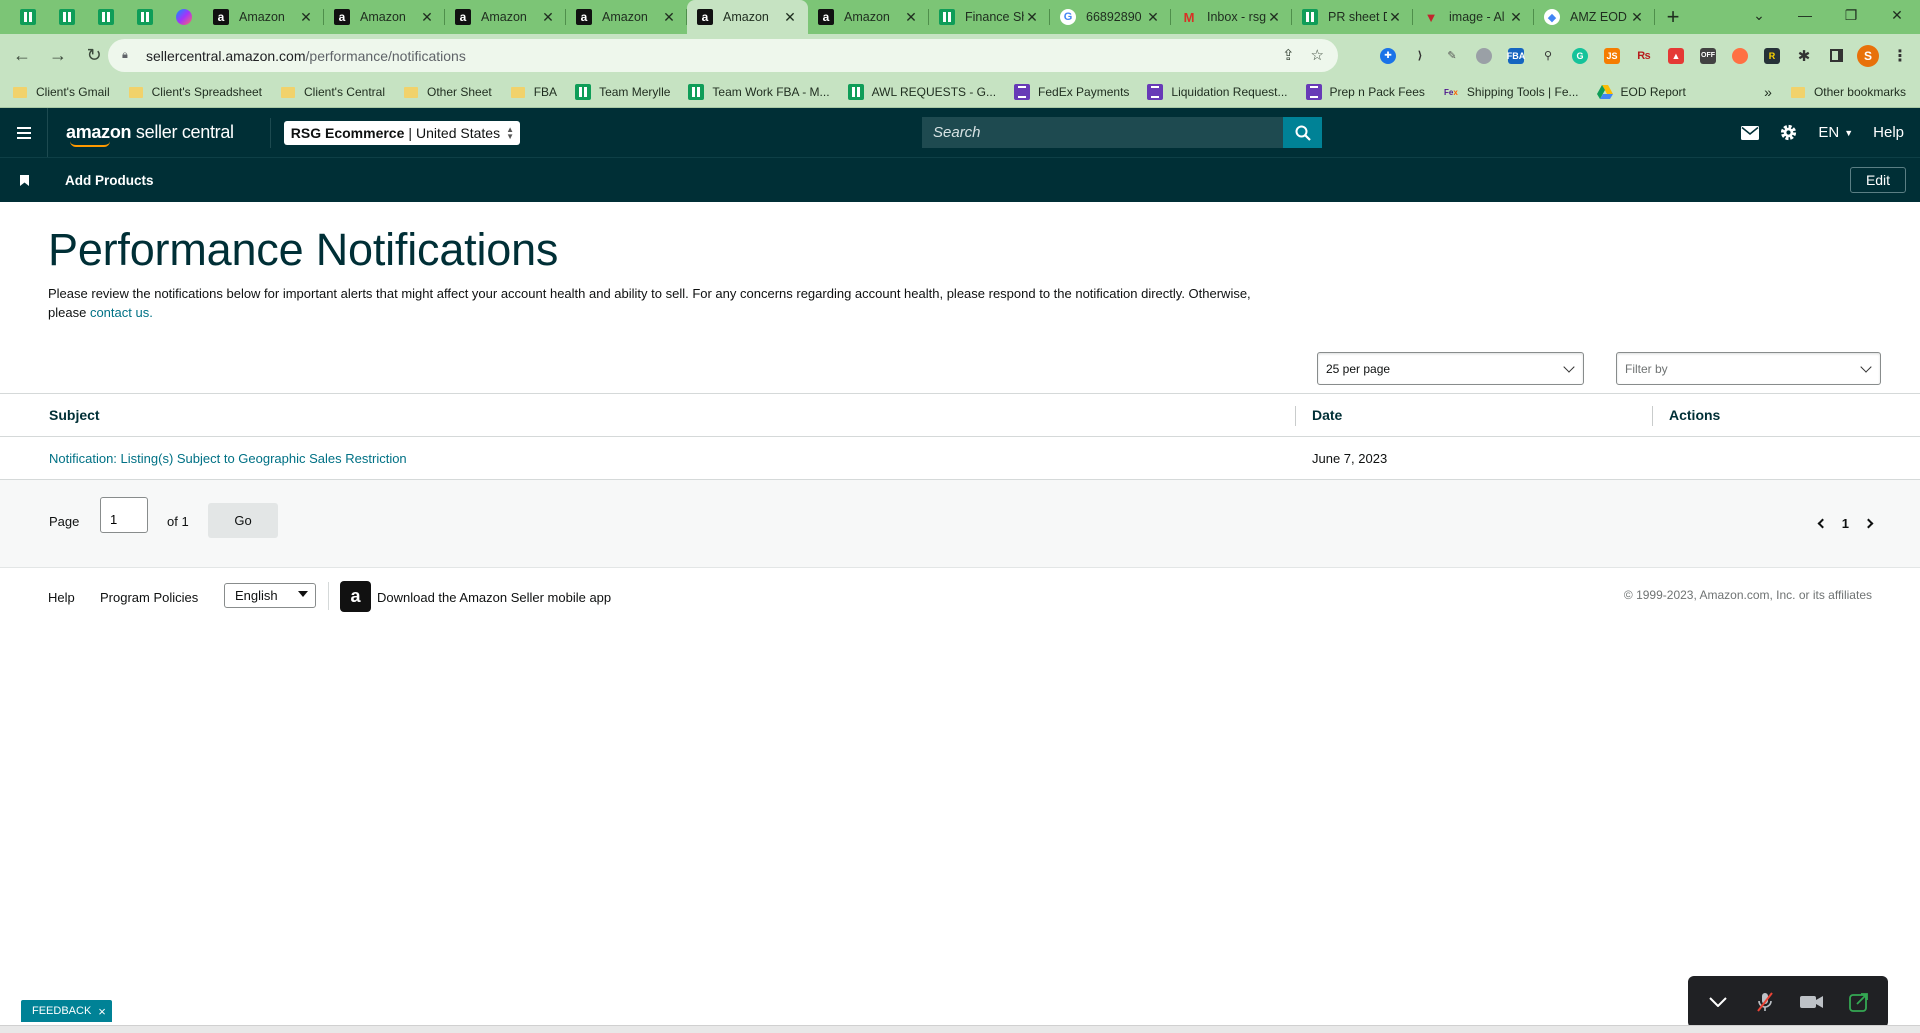  What do you see at coordinates (1708, 56) in the screenshot?
I see `extension-icon: OFF` at bounding box center [1708, 56].